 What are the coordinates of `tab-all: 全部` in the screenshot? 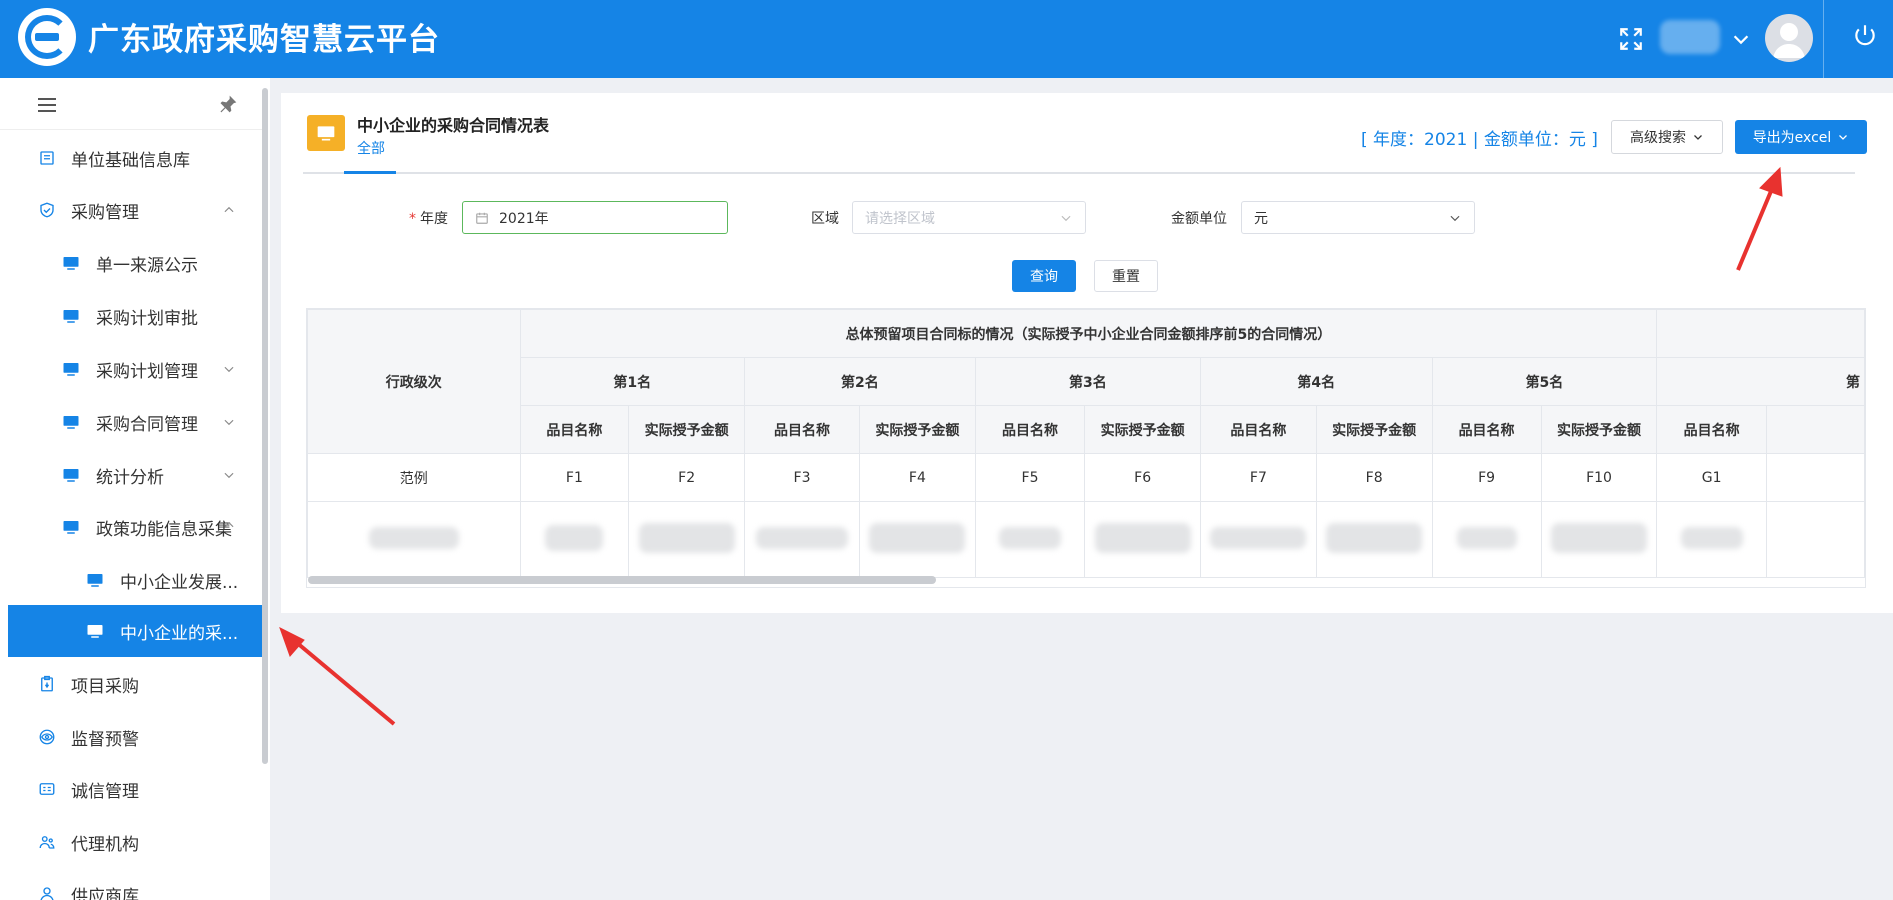 It's located at (371, 148).